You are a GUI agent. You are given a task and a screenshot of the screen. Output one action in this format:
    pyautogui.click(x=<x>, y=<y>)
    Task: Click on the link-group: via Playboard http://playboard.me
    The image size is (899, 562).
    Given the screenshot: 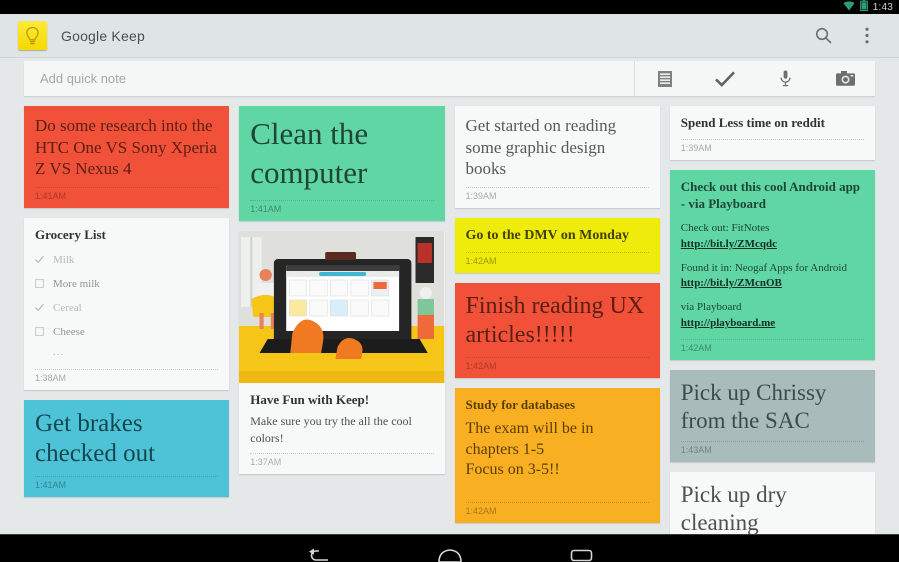 What is the action you would take?
    pyautogui.click(x=772, y=316)
    